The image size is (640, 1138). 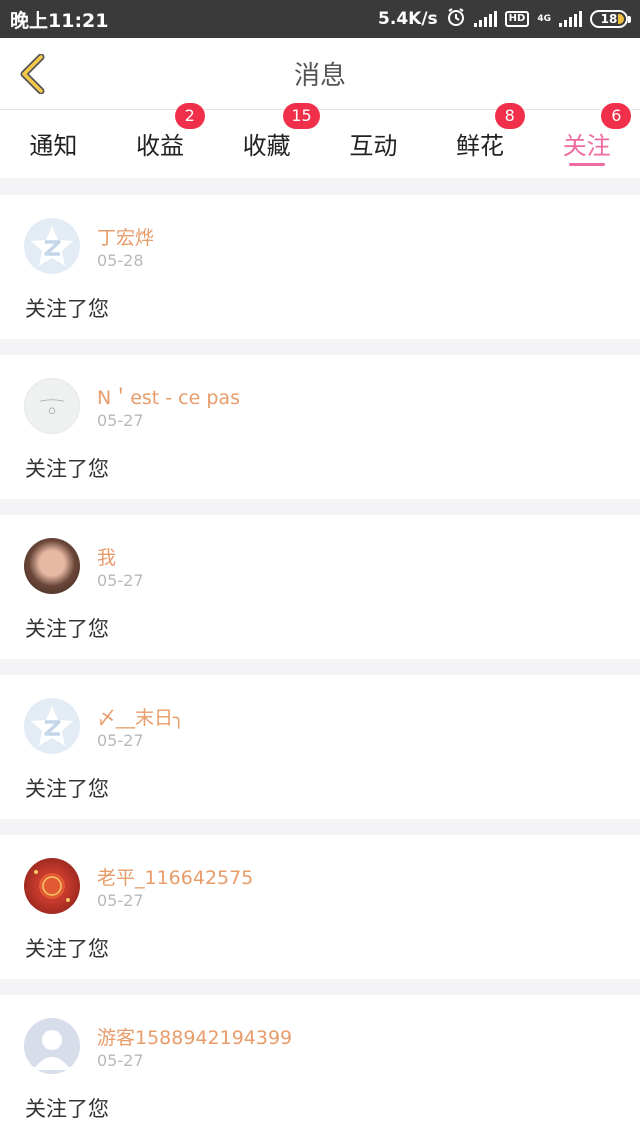 I want to click on tab-favorites: 收藏 15, so click(x=266, y=140).